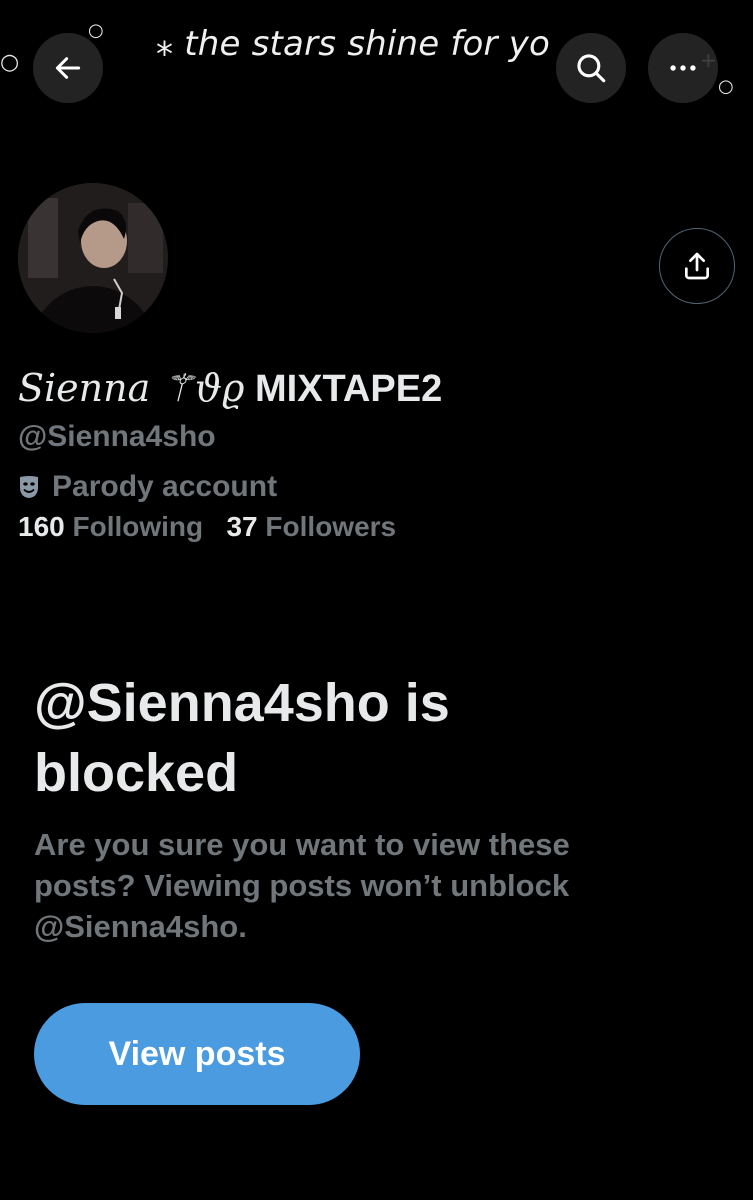  I want to click on share-button, so click(697, 266).